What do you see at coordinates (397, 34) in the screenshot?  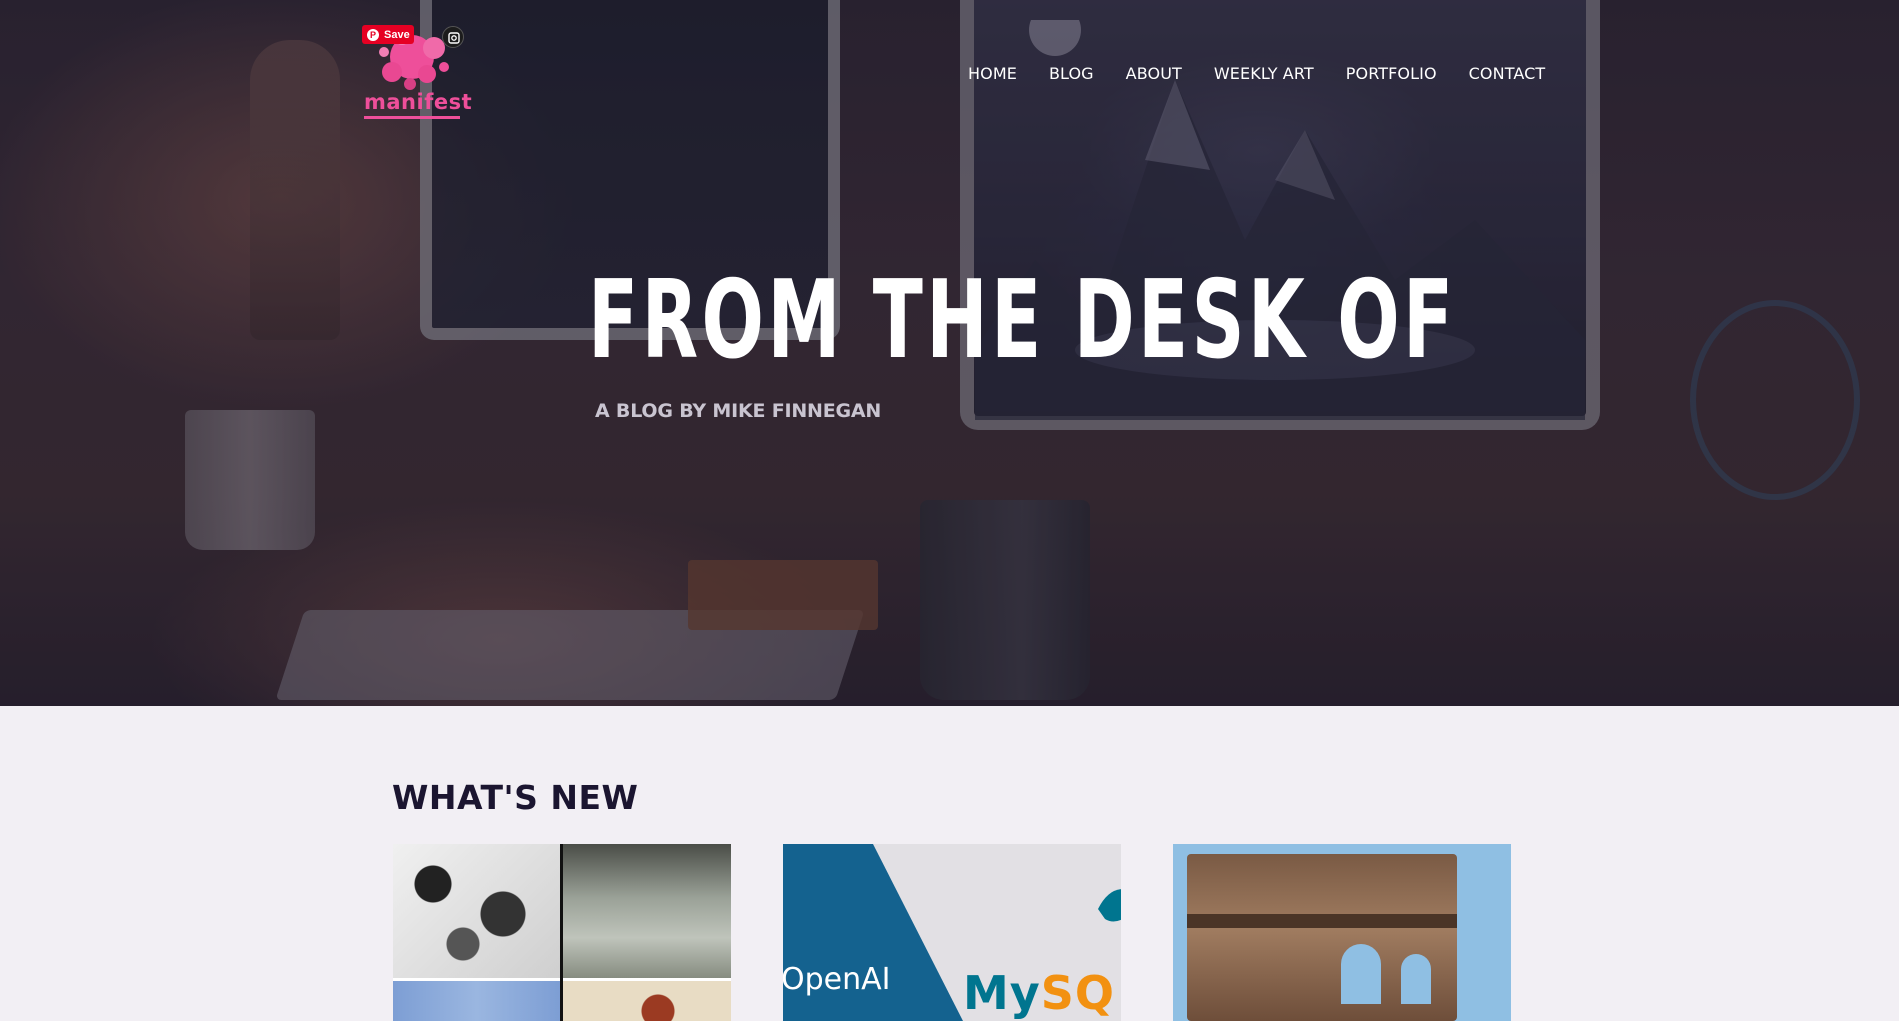 I see `pinterest-save-label: Save` at bounding box center [397, 34].